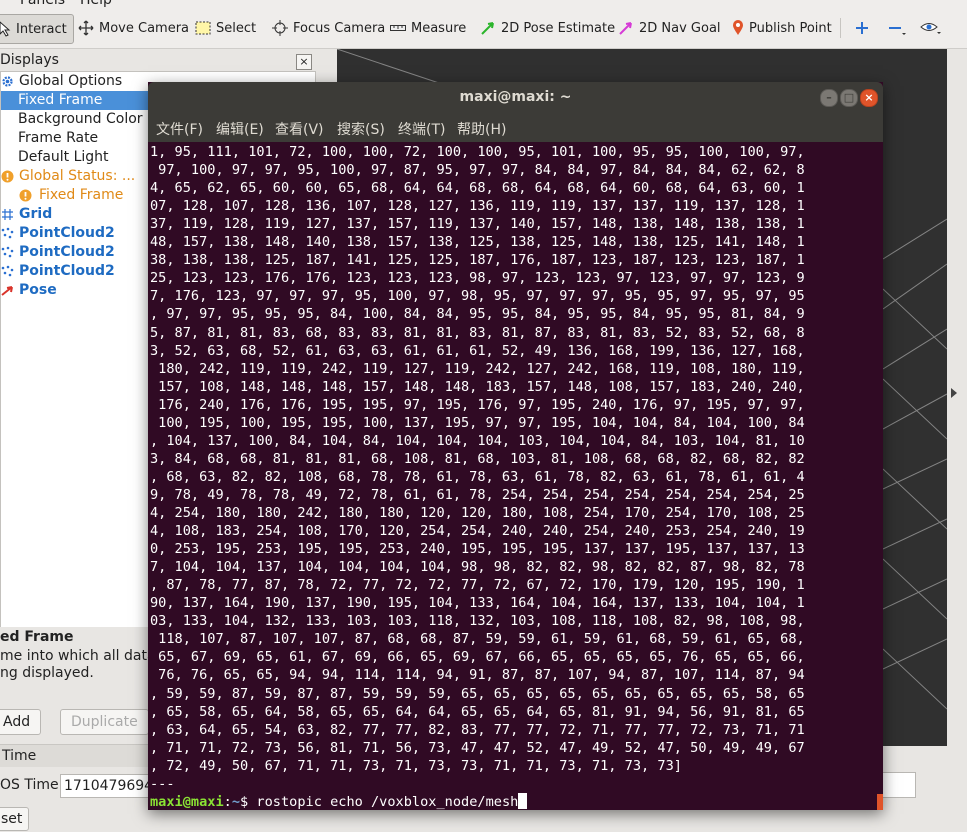  What do you see at coordinates (240, 129) in the screenshot?
I see `terminal-menu-edit: 编辑(E)` at bounding box center [240, 129].